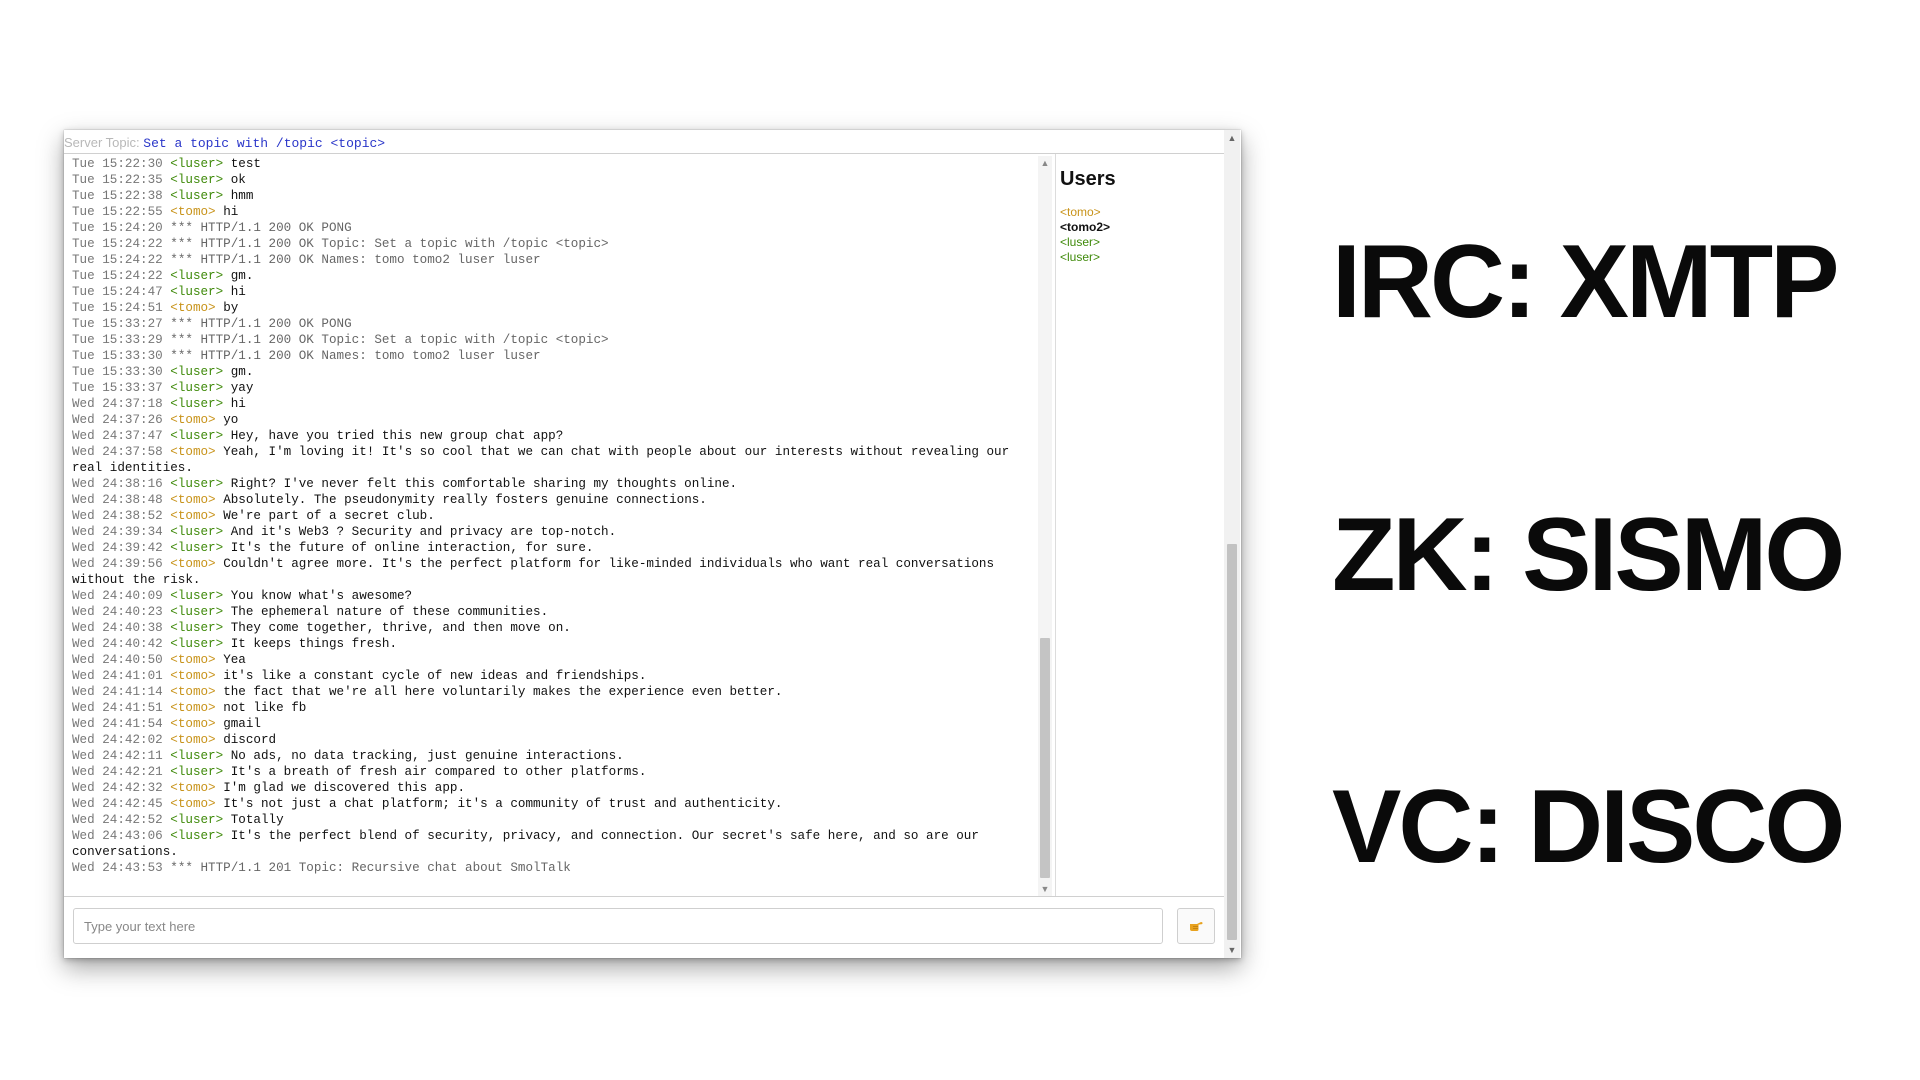 Image resolution: width=1920 pixels, height=1080 pixels. I want to click on window-scroll-down-icon: ▼, so click(1232, 950).